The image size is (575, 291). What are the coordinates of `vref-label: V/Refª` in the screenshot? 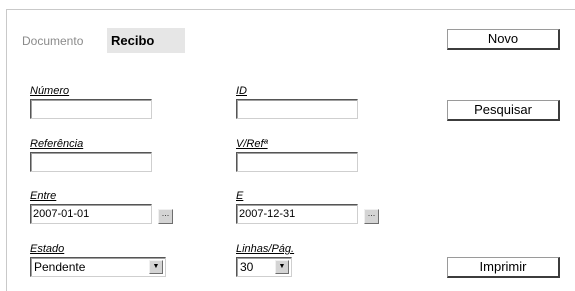 It's located at (252, 144).